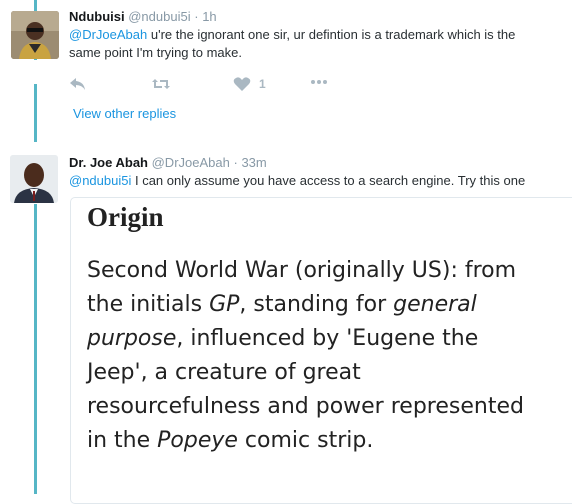 The width and height of the screenshot is (572, 504). Describe the element at coordinates (78, 86) in the screenshot. I see `reply-icon` at that location.